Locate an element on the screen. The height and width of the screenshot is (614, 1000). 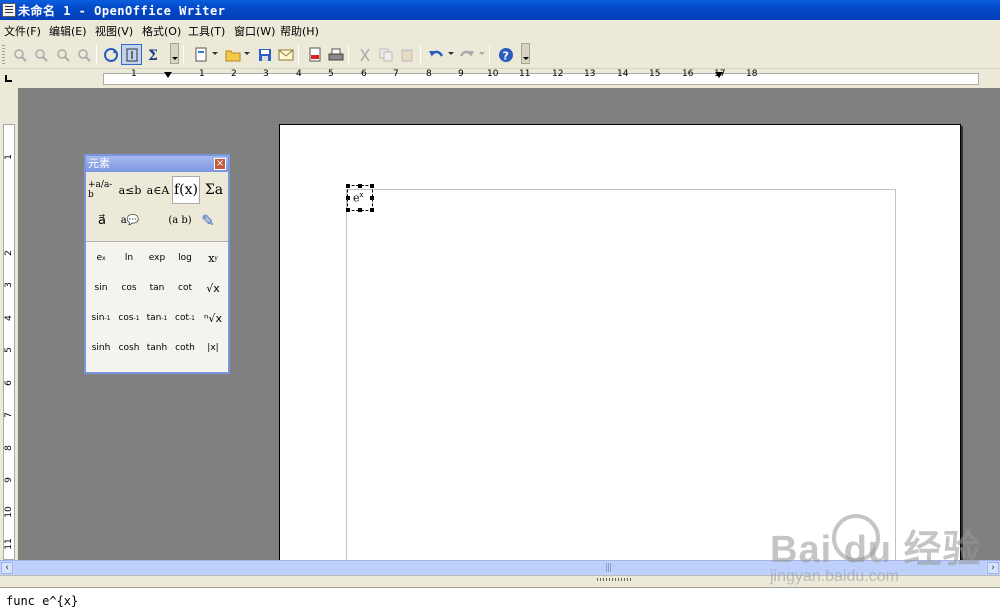
ruler-tick: 4 is located at coordinates (299, 74).